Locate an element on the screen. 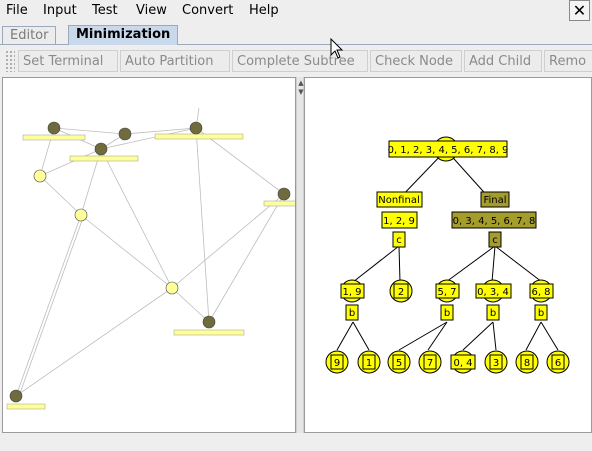 The height and width of the screenshot is (451, 592). tree-node-label: 0, 3, 4 is located at coordinates (493, 292).